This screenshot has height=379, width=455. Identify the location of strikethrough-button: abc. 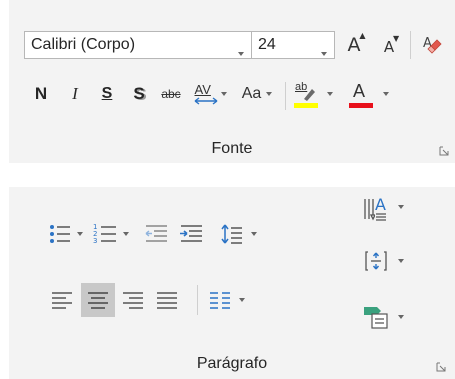
(171, 94).